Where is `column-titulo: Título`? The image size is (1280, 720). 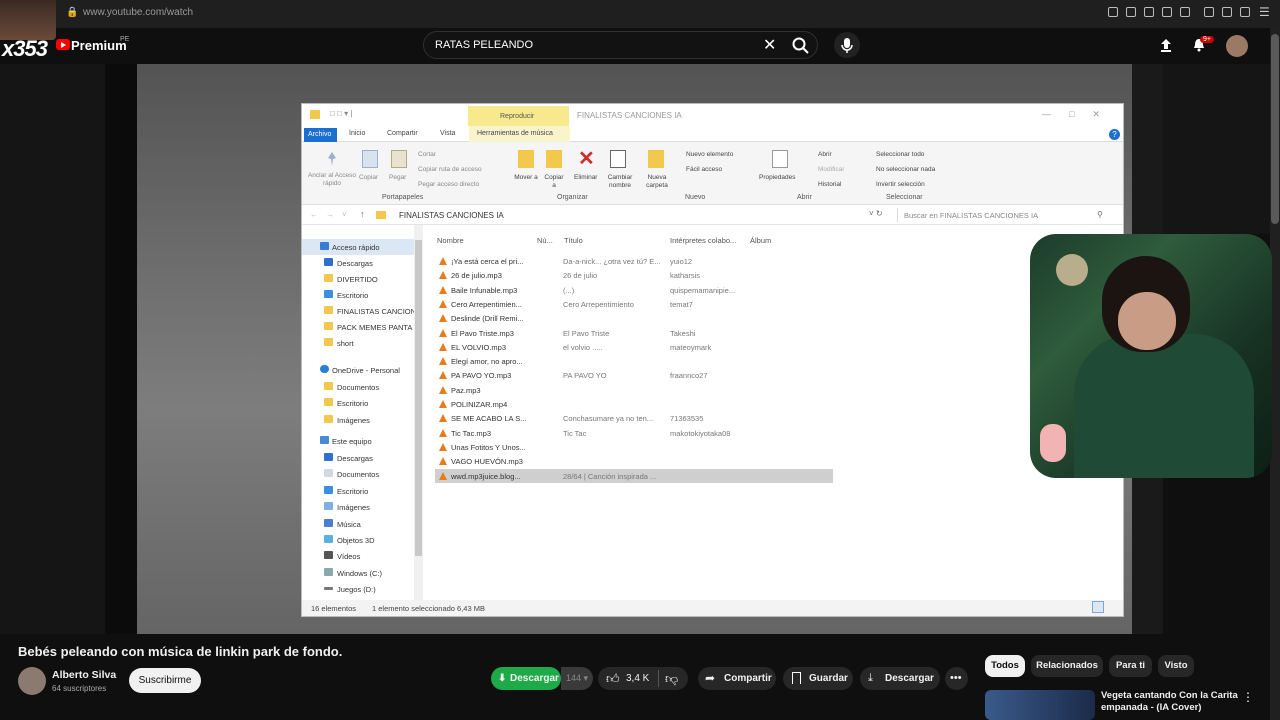
column-titulo: Título is located at coordinates (573, 240).